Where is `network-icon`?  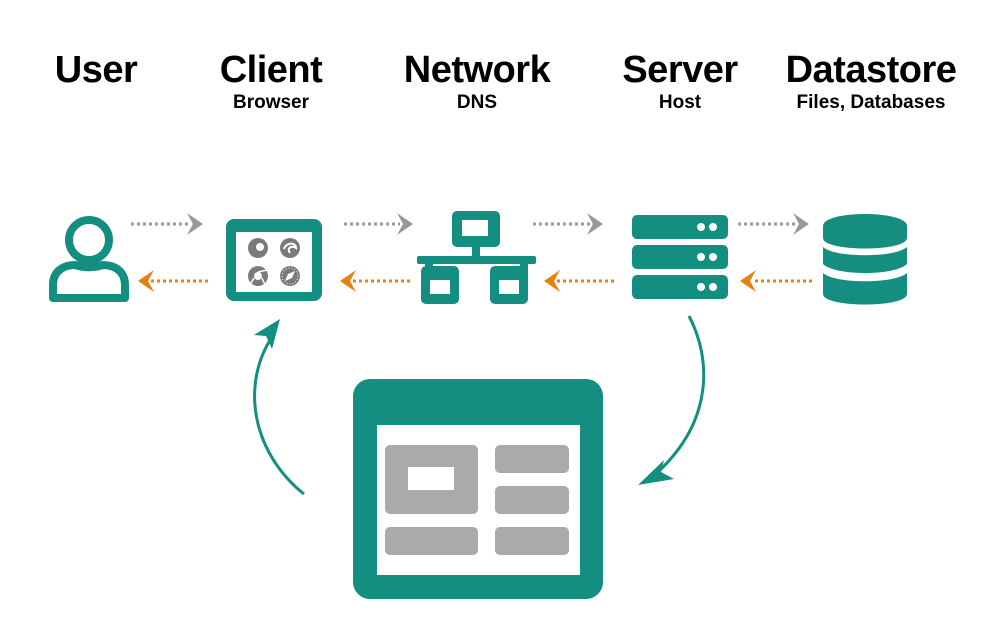 network-icon is located at coordinates (476, 257).